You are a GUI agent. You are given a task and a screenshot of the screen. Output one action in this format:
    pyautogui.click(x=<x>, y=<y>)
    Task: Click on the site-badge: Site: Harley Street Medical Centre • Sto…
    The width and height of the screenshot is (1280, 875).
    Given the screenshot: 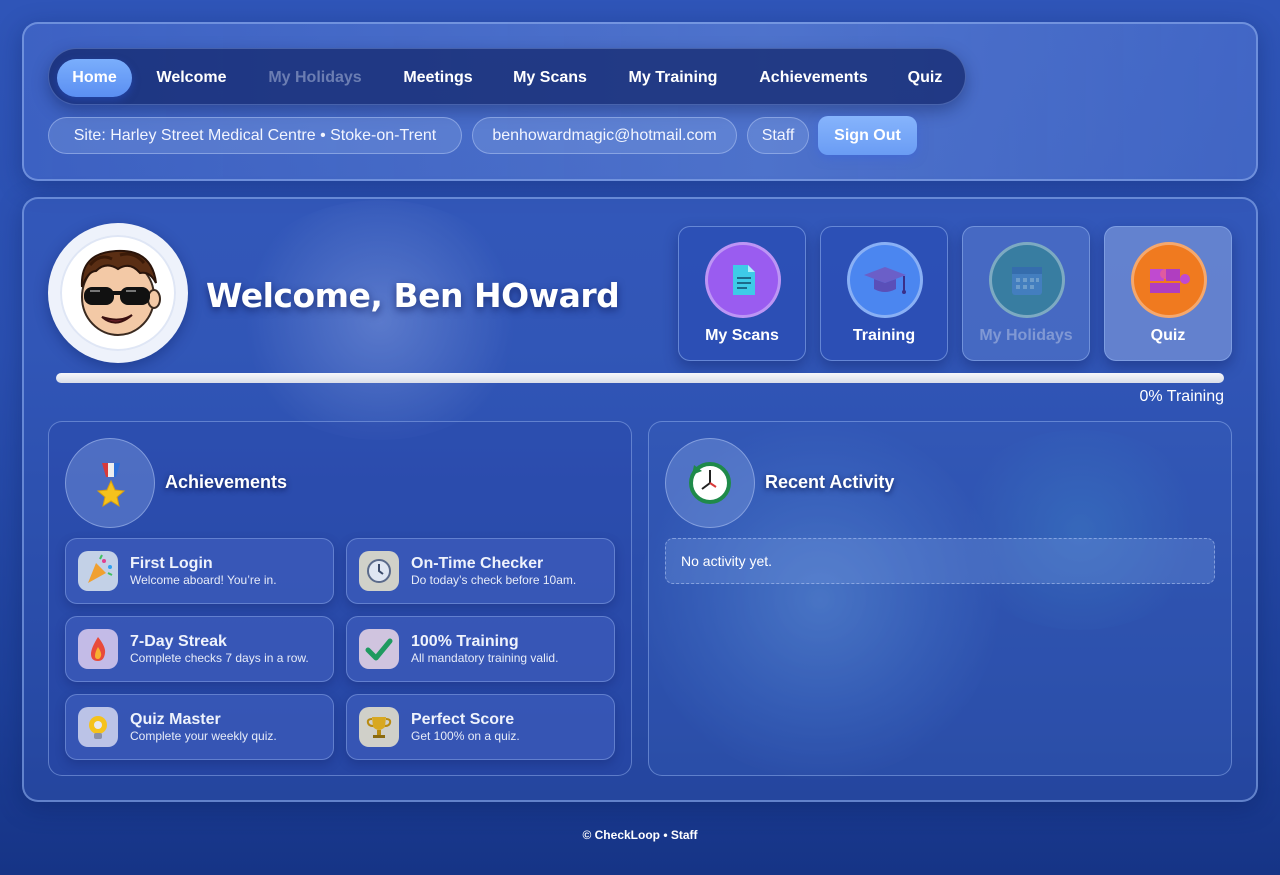 What is the action you would take?
    pyautogui.click(x=255, y=135)
    